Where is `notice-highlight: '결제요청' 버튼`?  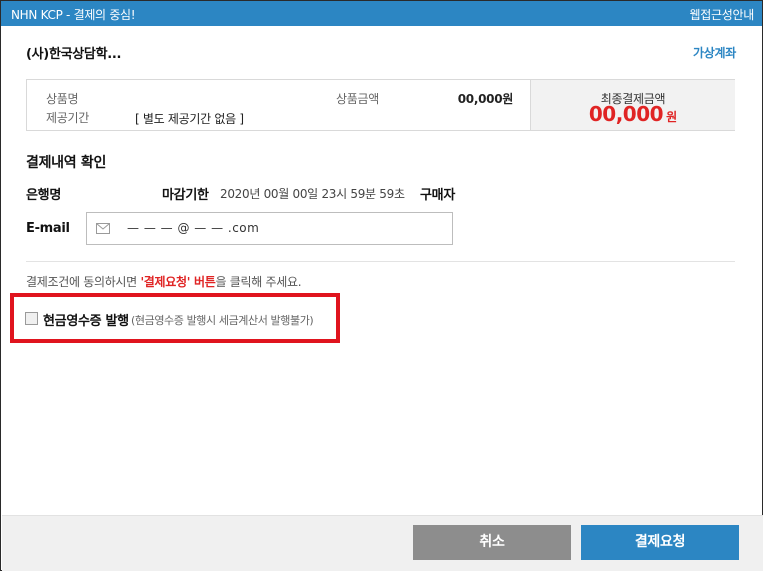 notice-highlight: '결제요청' 버튼 is located at coordinates (178, 282).